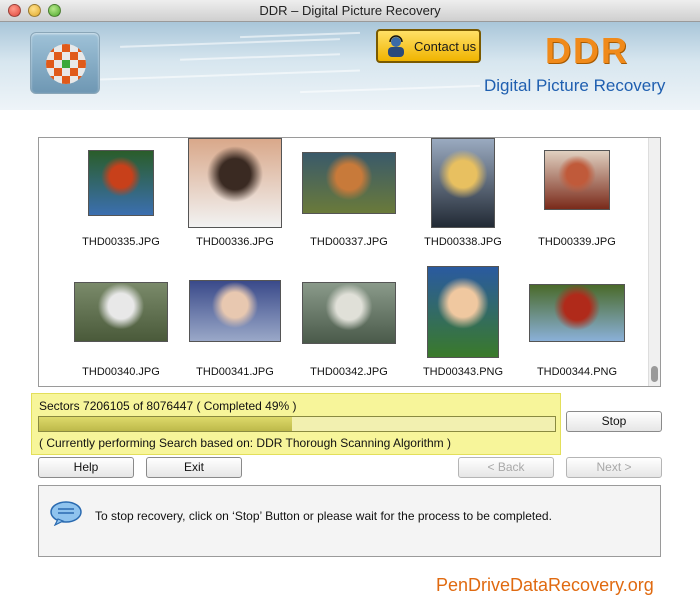  I want to click on stop-button: Stop, so click(614, 421).